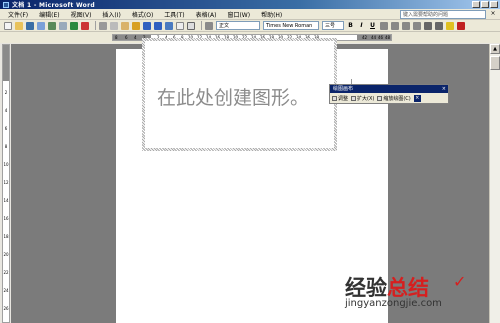 Image resolution: width=500 pixels, height=323 pixels. I want to click on print-preview-icon, so click(63, 25).